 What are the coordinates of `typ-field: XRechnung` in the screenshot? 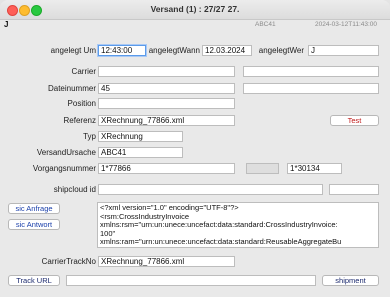 It's located at (140, 136).